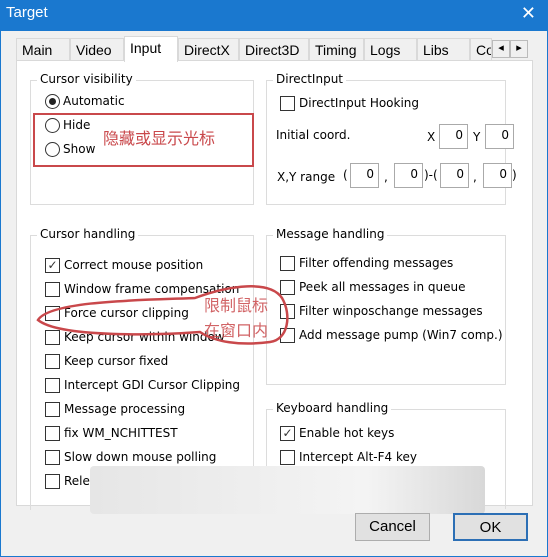  I want to click on checkbox-label: DirectInput Hooking, so click(359, 103).